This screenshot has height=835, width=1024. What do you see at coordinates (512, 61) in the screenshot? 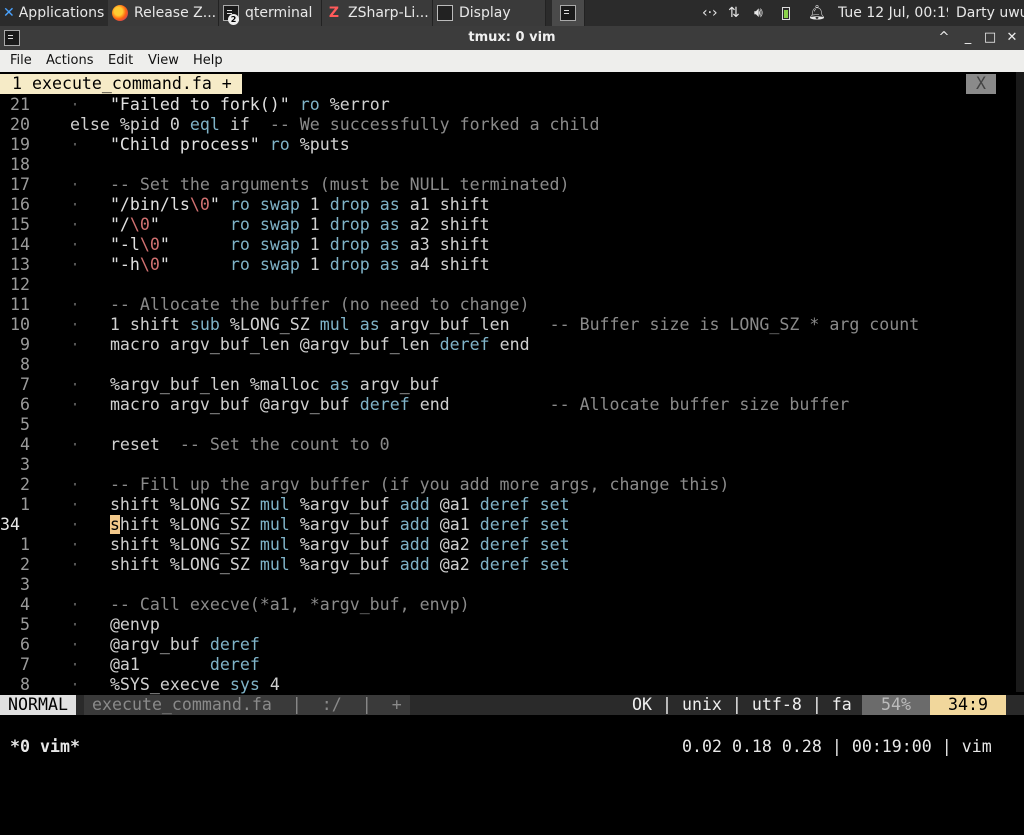
I see `menubar: File Actions Edit View Help` at bounding box center [512, 61].